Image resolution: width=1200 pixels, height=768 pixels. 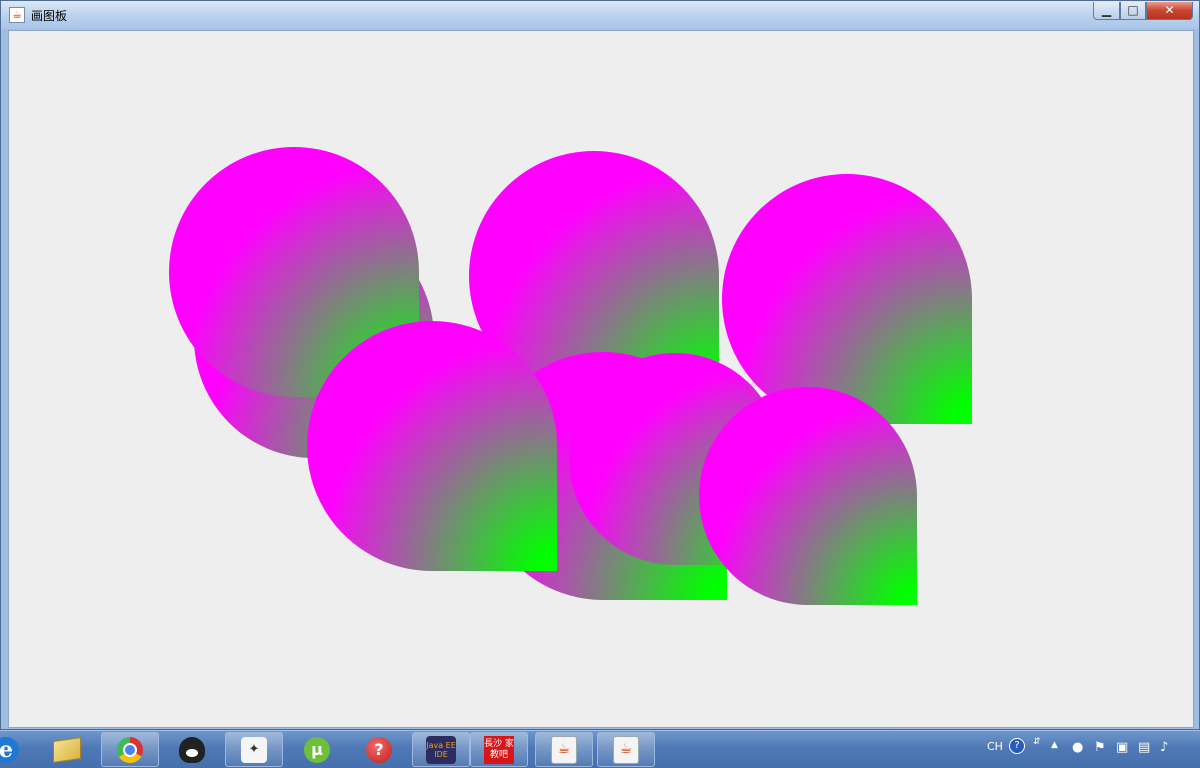 I want to click on java-ee-ide-icon: Java EE IDE, so click(x=441, y=749).